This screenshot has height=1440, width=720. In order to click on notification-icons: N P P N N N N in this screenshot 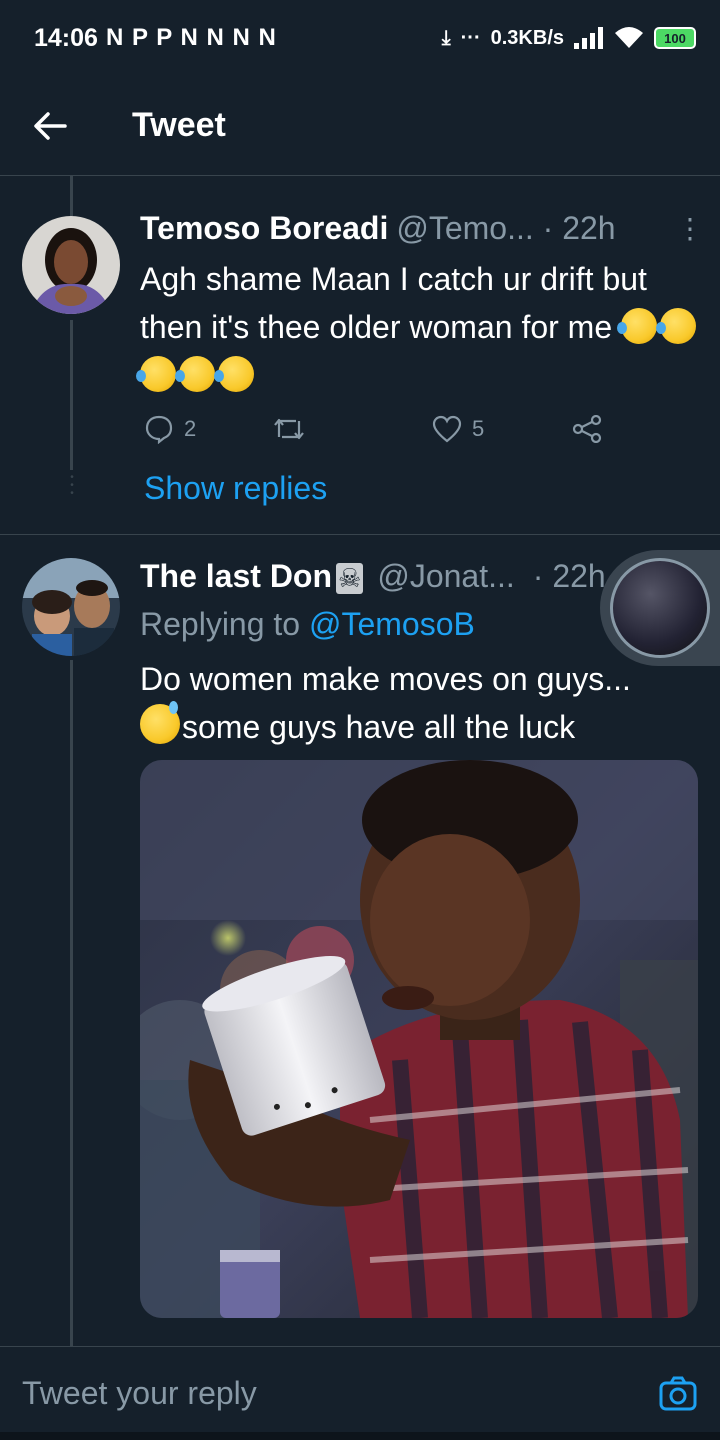, I will do `click(191, 37)`.